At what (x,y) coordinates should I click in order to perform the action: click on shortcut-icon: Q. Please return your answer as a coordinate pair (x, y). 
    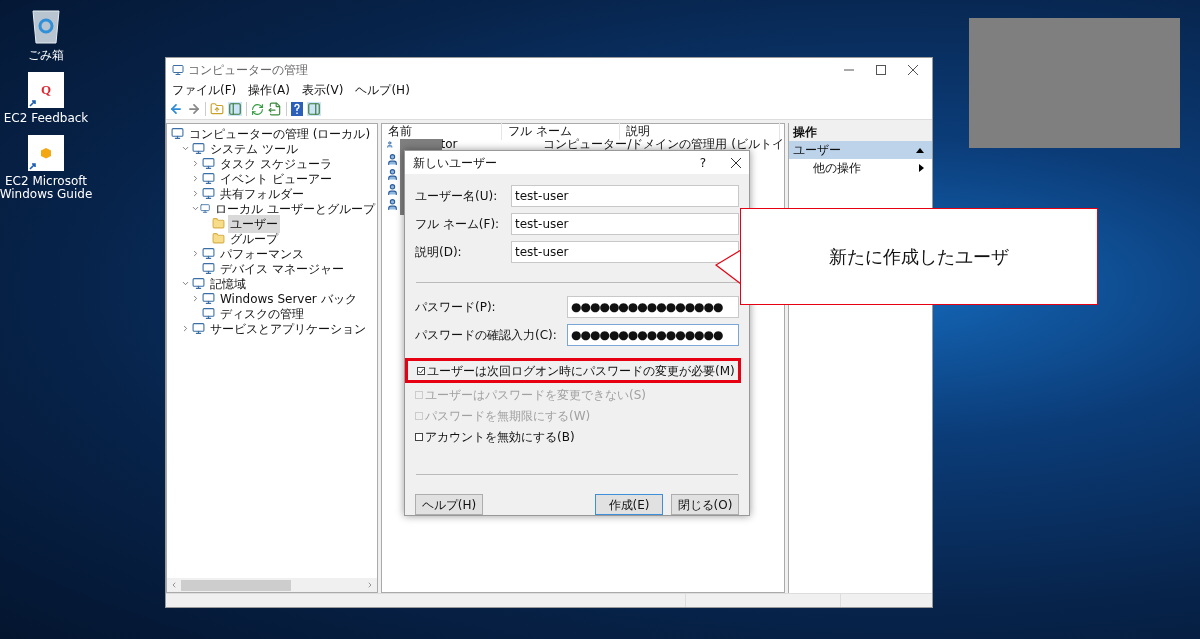
    Looking at the image, I should click on (46, 90).